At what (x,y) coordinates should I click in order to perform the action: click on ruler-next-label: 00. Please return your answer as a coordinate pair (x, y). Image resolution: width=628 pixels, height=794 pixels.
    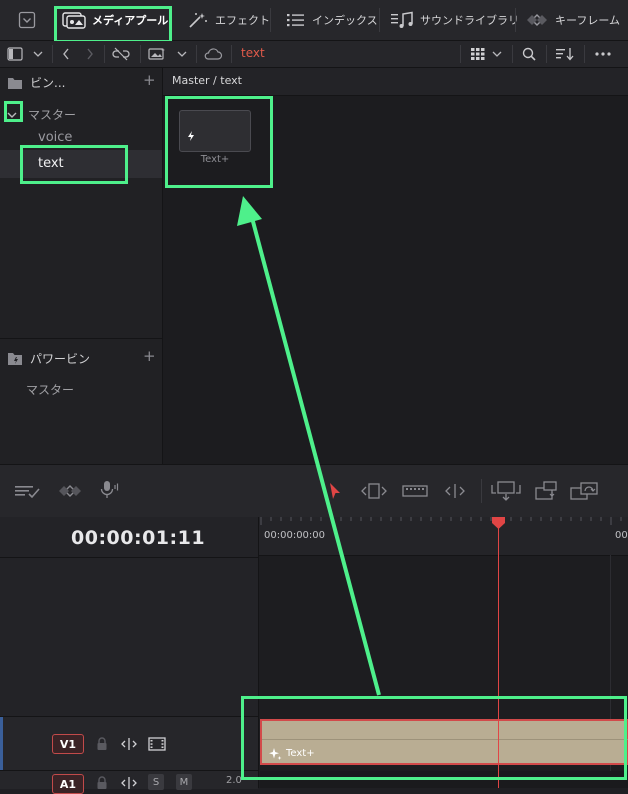
    Looking at the image, I should click on (621, 535).